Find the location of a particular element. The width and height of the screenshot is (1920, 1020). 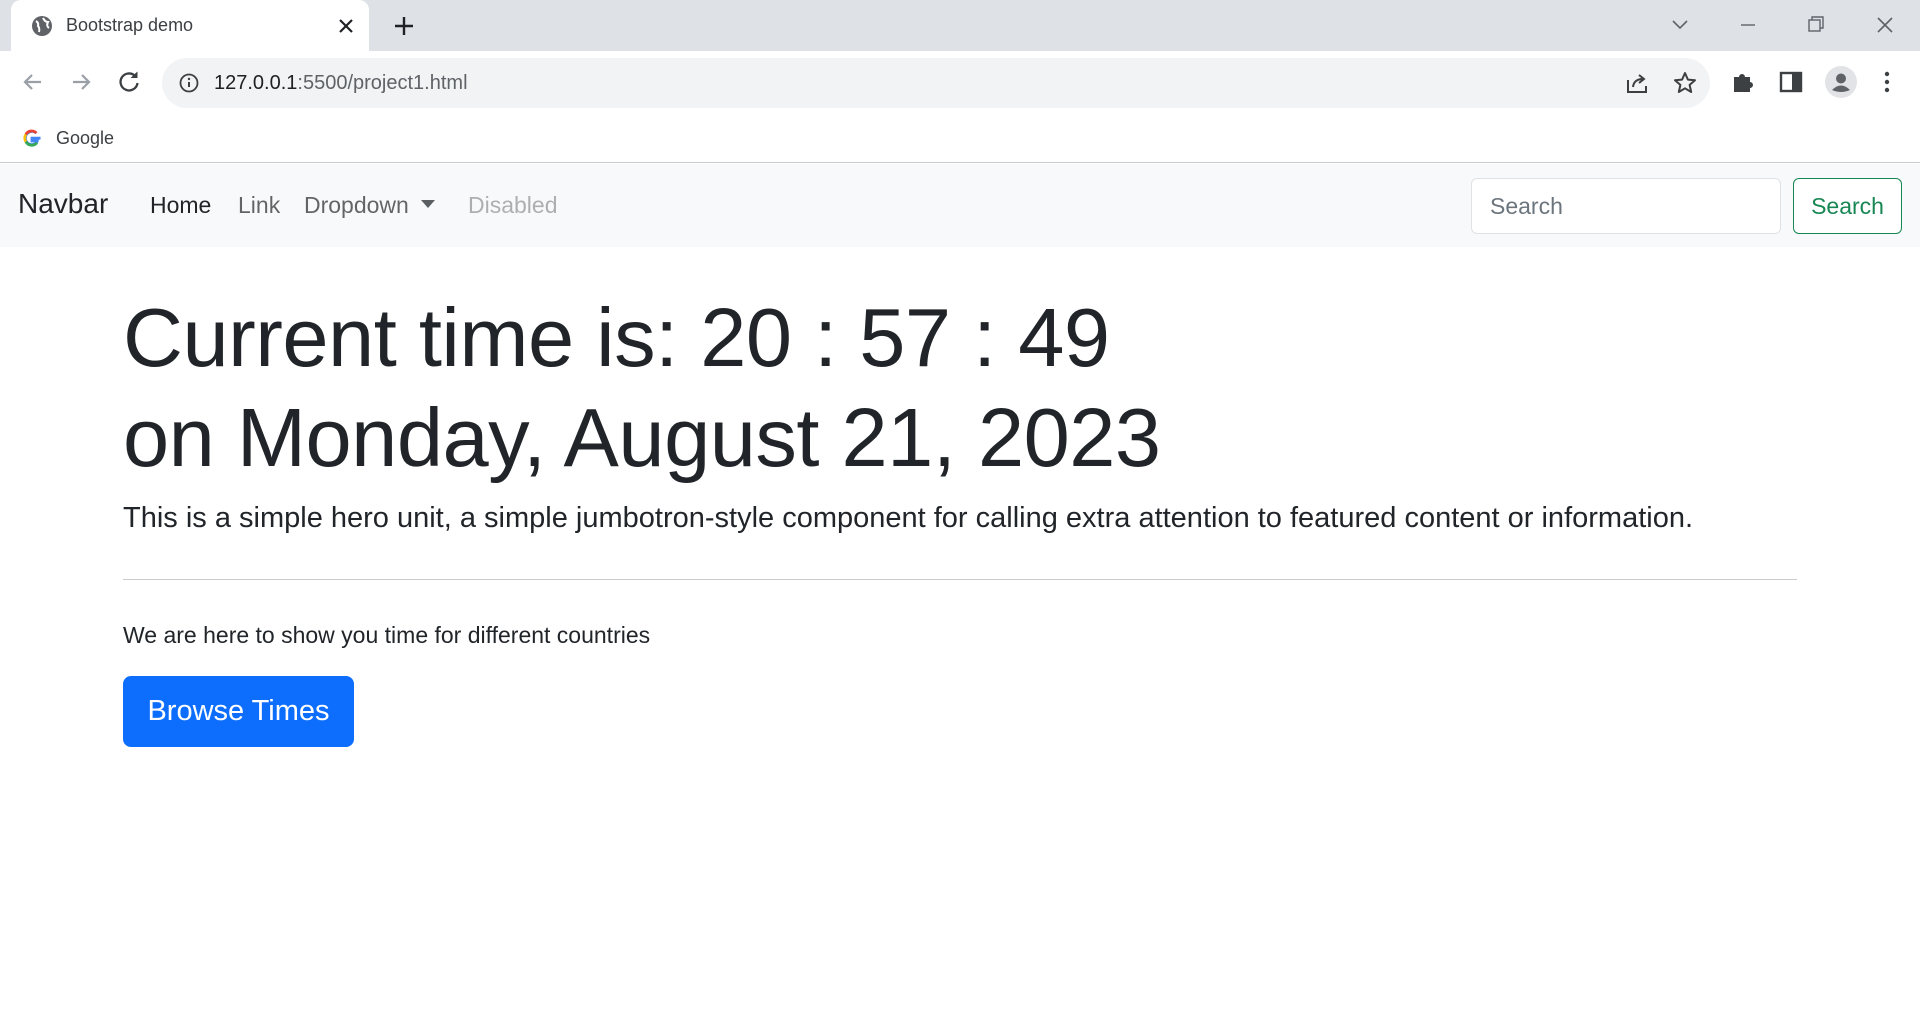

search-input is located at coordinates (1626, 206).